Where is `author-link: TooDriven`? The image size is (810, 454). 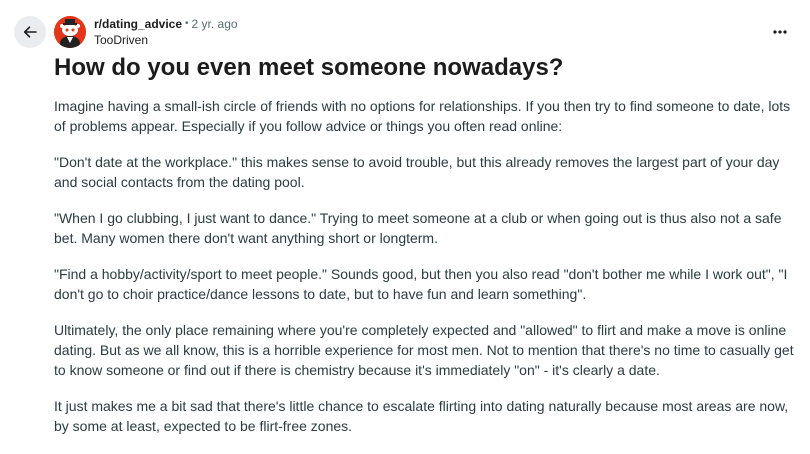
author-link: TooDriven is located at coordinates (166, 40).